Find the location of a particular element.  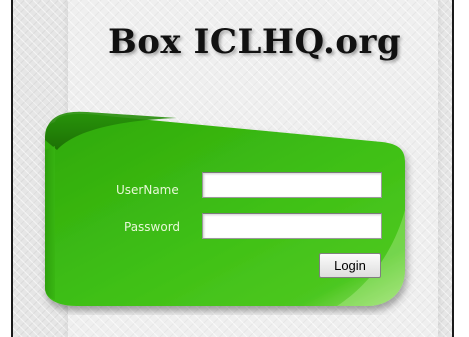

login-button: Login is located at coordinates (350, 265).